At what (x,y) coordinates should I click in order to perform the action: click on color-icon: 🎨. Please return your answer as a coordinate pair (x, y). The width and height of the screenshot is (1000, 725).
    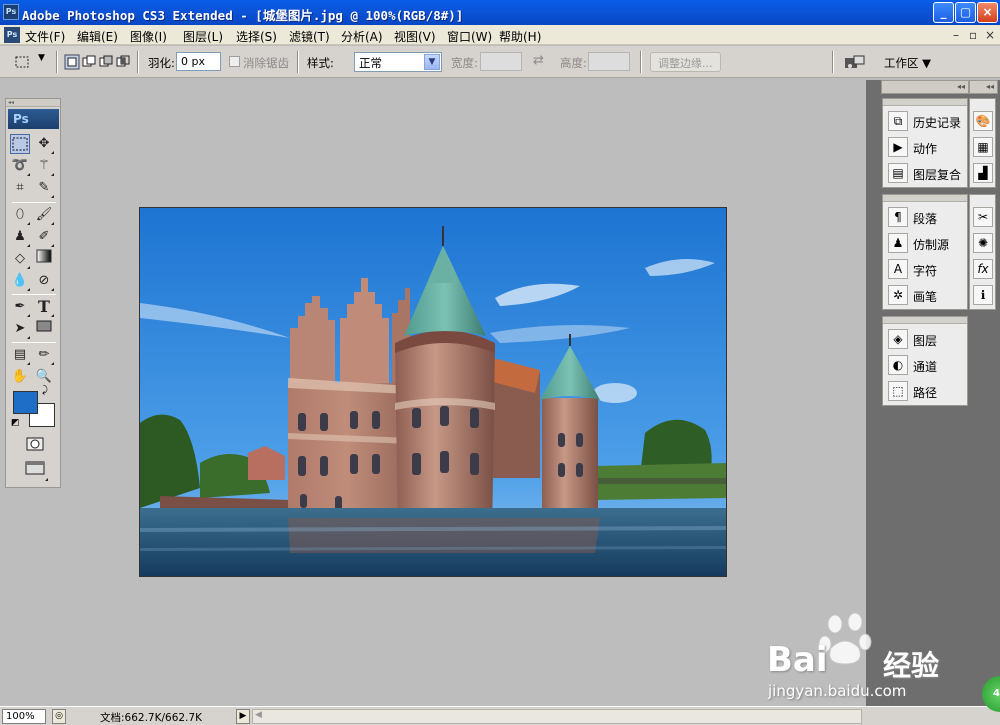
    Looking at the image, I should click on (983, 121).